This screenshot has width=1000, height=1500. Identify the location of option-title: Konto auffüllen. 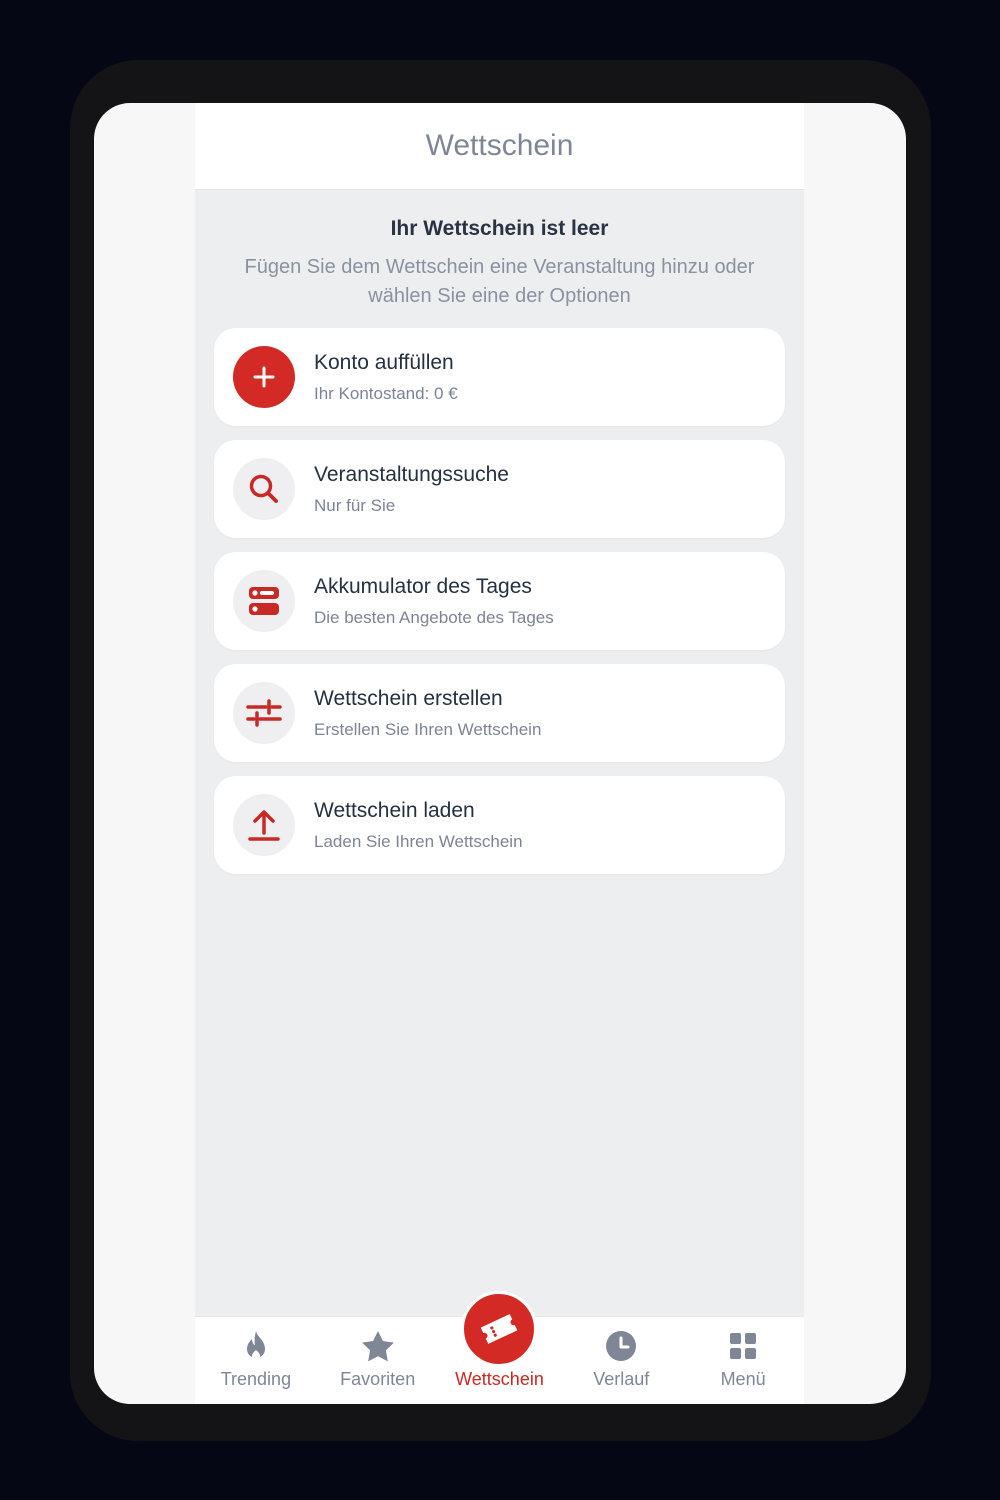
(384, 362).